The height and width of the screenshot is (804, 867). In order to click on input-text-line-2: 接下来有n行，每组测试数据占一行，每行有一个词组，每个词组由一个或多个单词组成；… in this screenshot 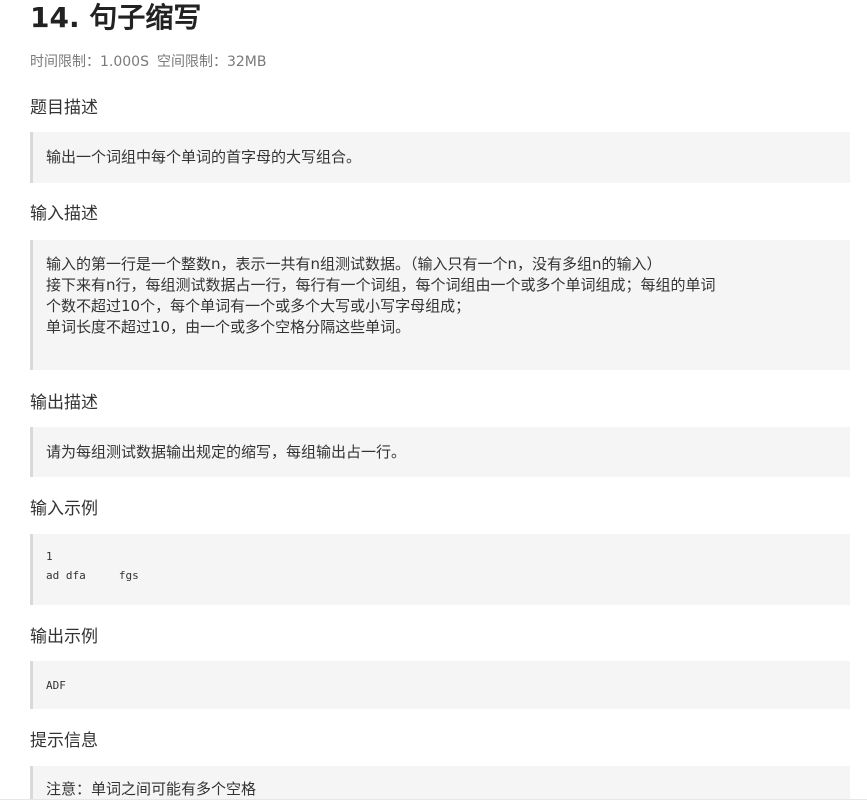, I will do `click(381, 285)`.